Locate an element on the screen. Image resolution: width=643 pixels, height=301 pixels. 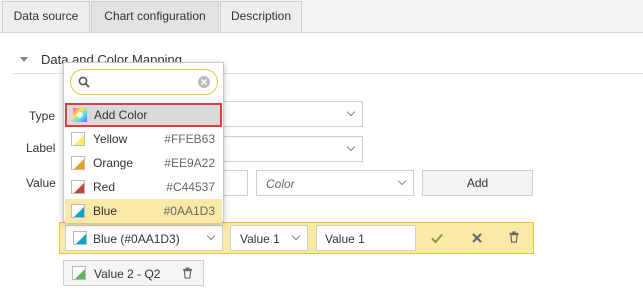
search-icon is located at coordinates (84, 82).